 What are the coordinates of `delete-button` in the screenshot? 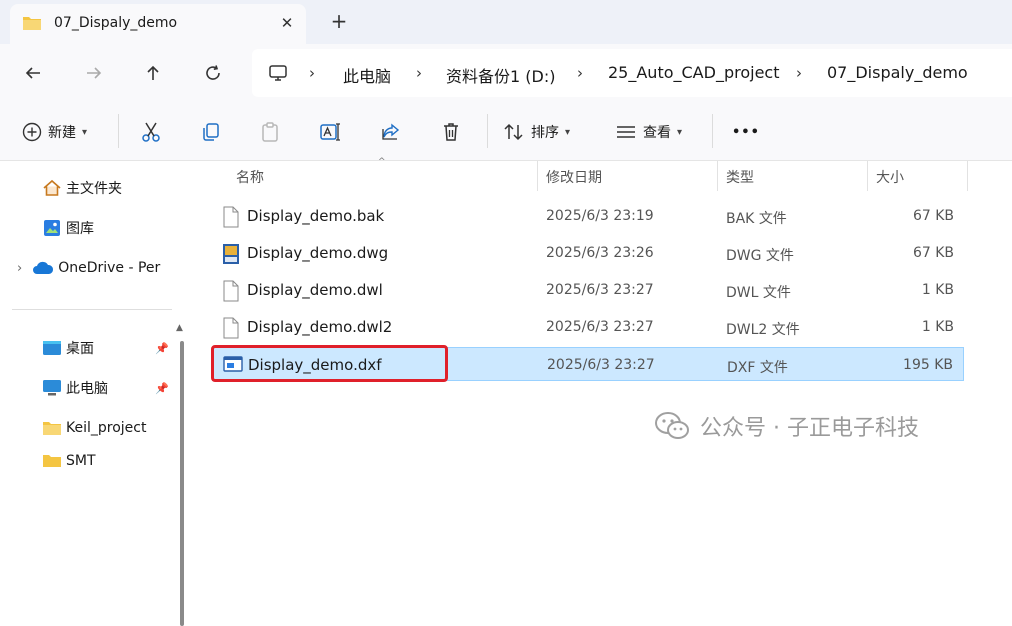 It's located at (451, 132).